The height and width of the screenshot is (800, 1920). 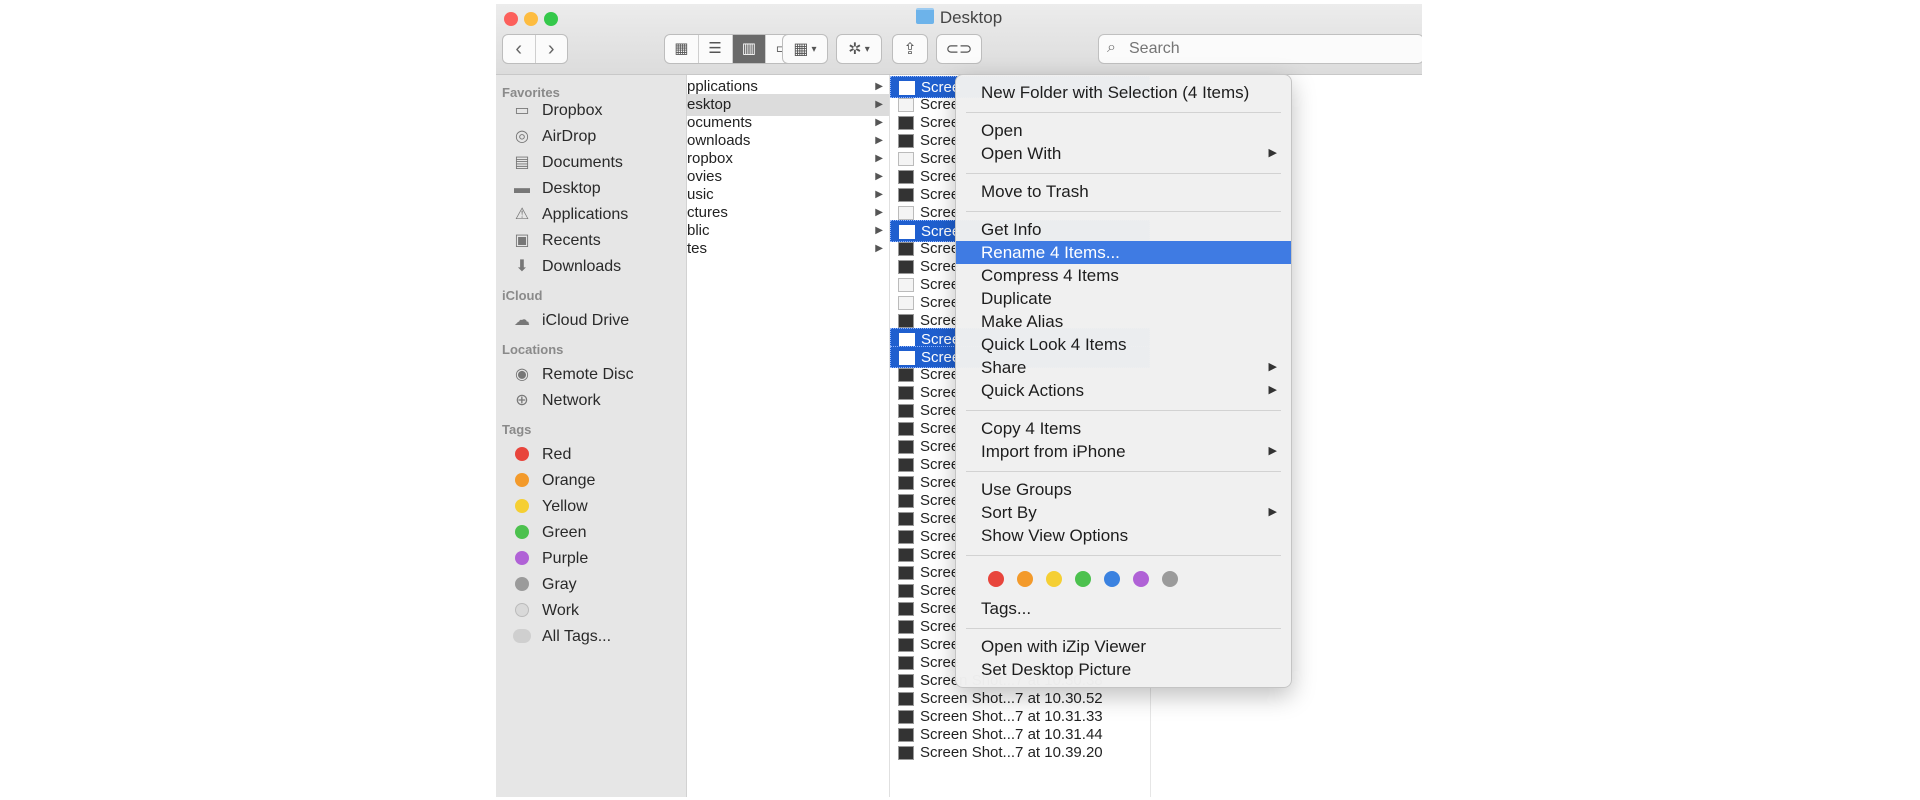 I want to click on menu-item-make-alias: Make Alias, so click(x=1123, y=321).